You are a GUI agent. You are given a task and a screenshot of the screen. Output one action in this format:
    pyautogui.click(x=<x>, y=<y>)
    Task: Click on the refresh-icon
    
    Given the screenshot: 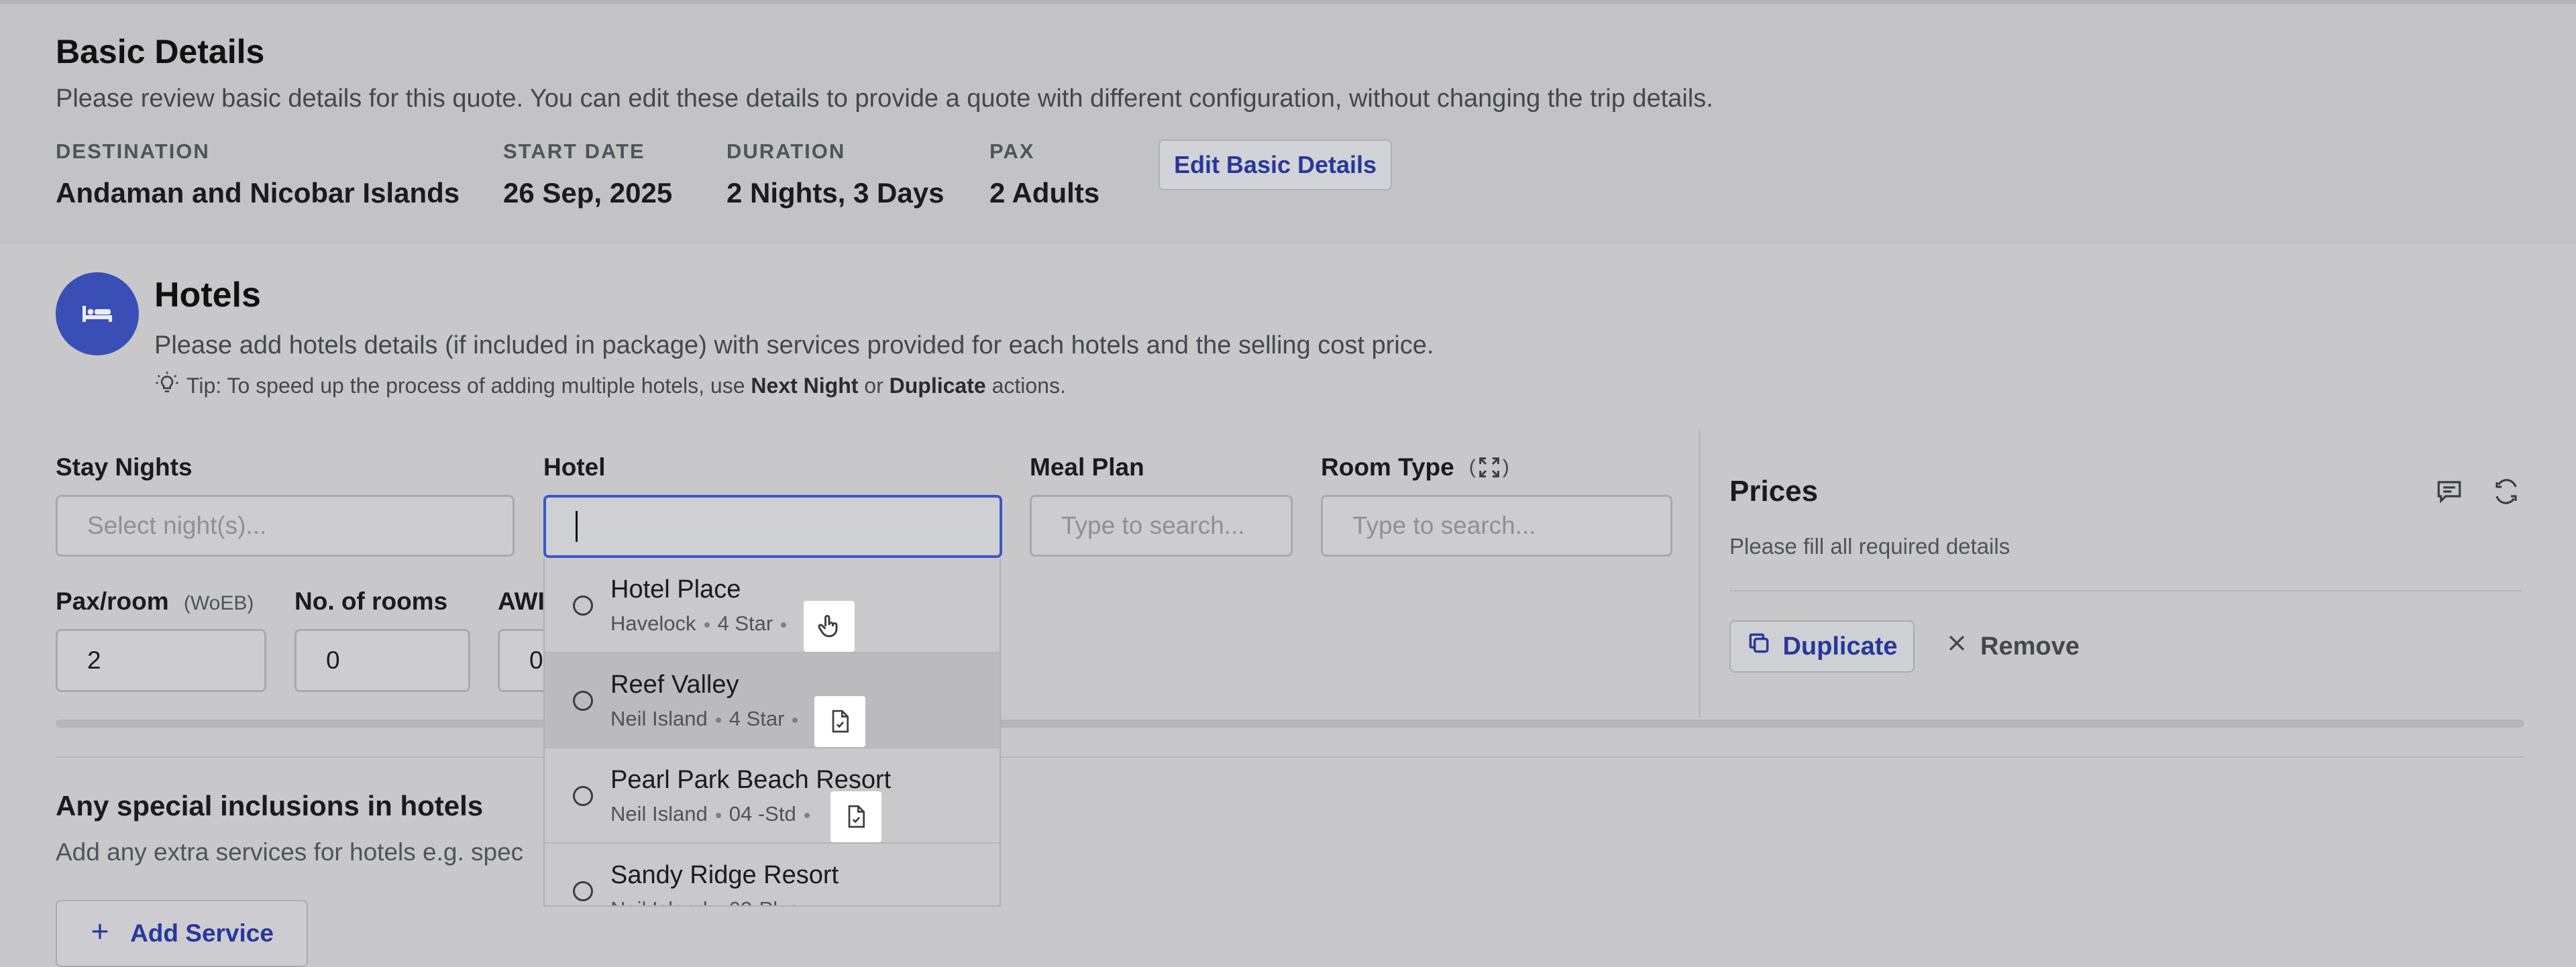 What is the action you would take?
    pyautogui.click(x=2506, y=493)
    